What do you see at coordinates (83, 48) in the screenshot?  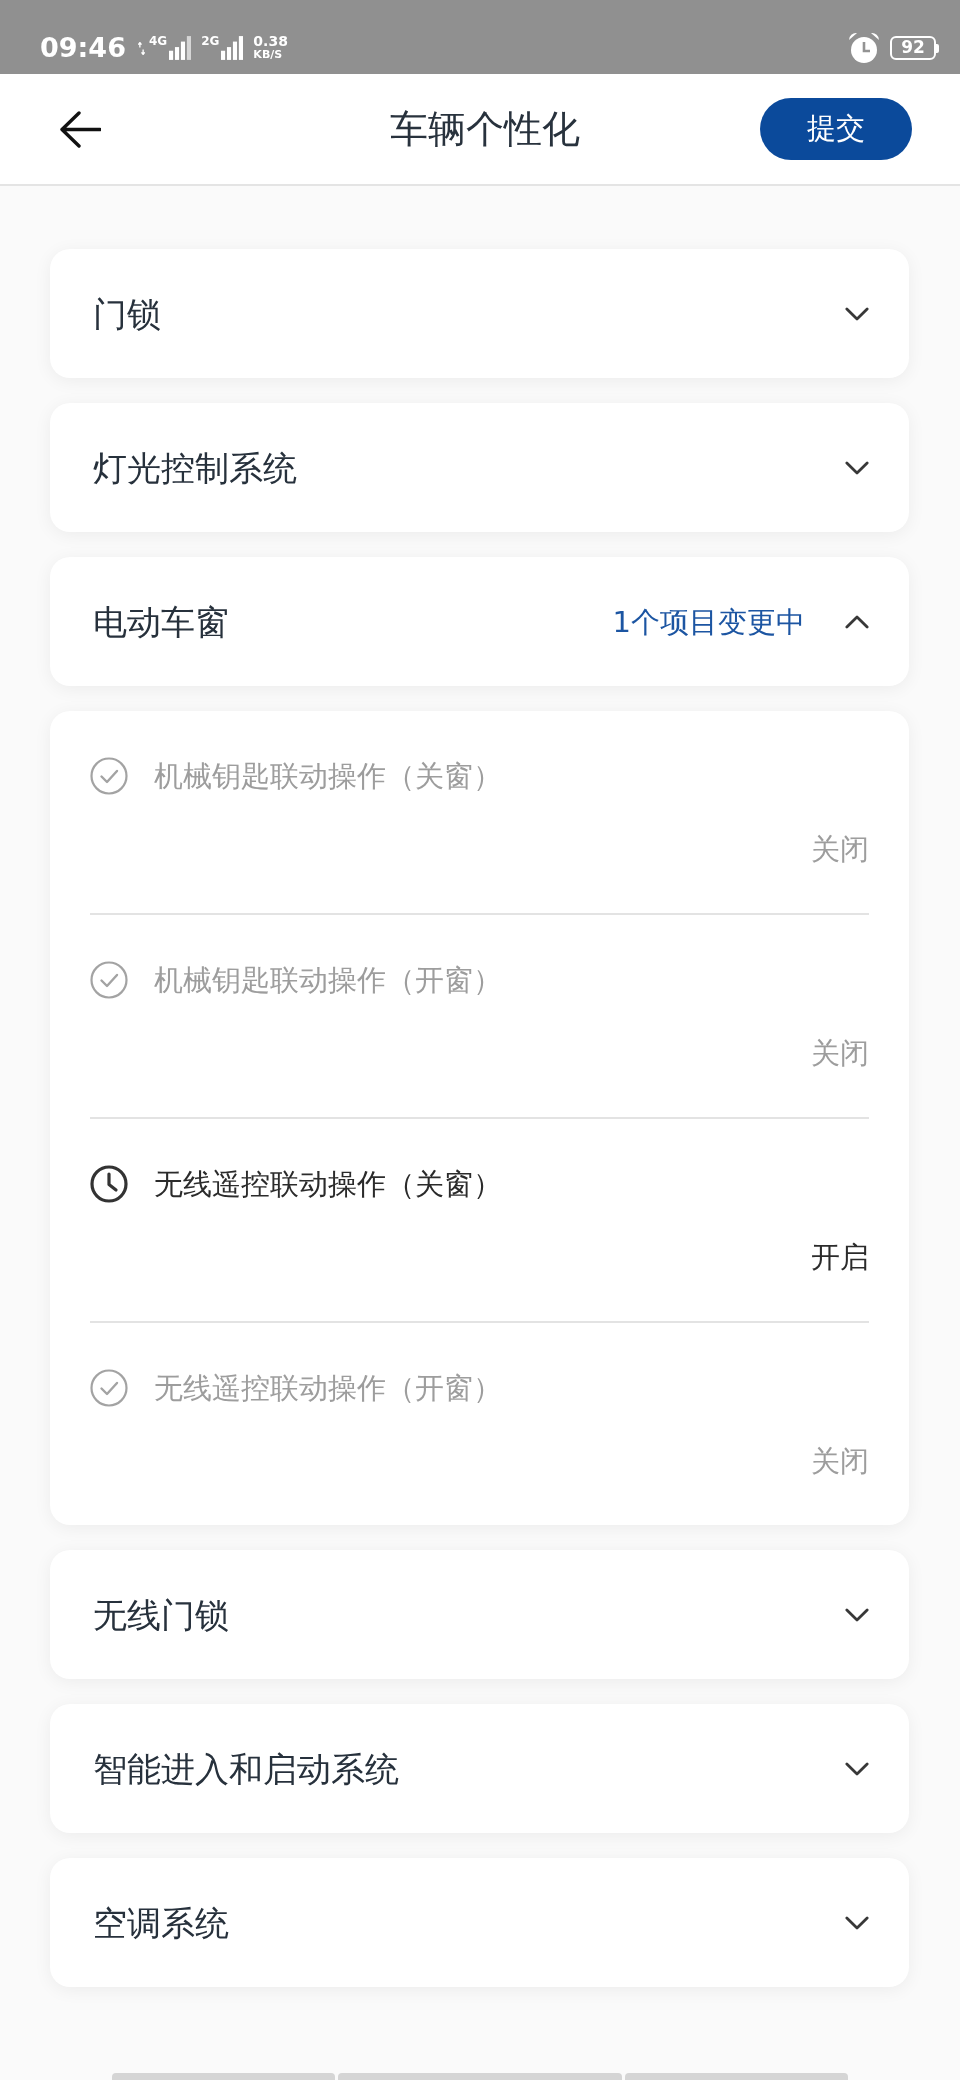 I see `status-time: 09:46` at bounding box center [83, 48].